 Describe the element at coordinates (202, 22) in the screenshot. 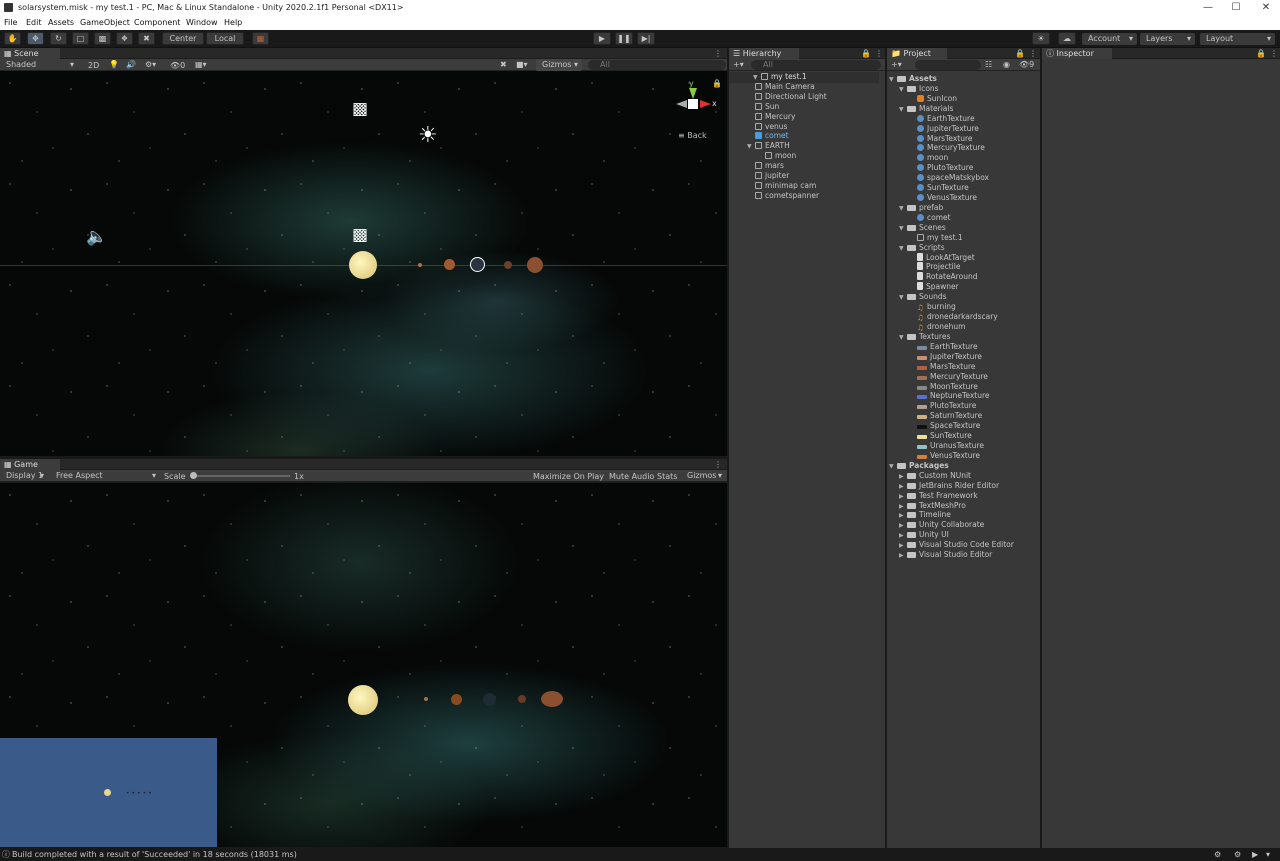

I see `menu-window: Window` at that location.